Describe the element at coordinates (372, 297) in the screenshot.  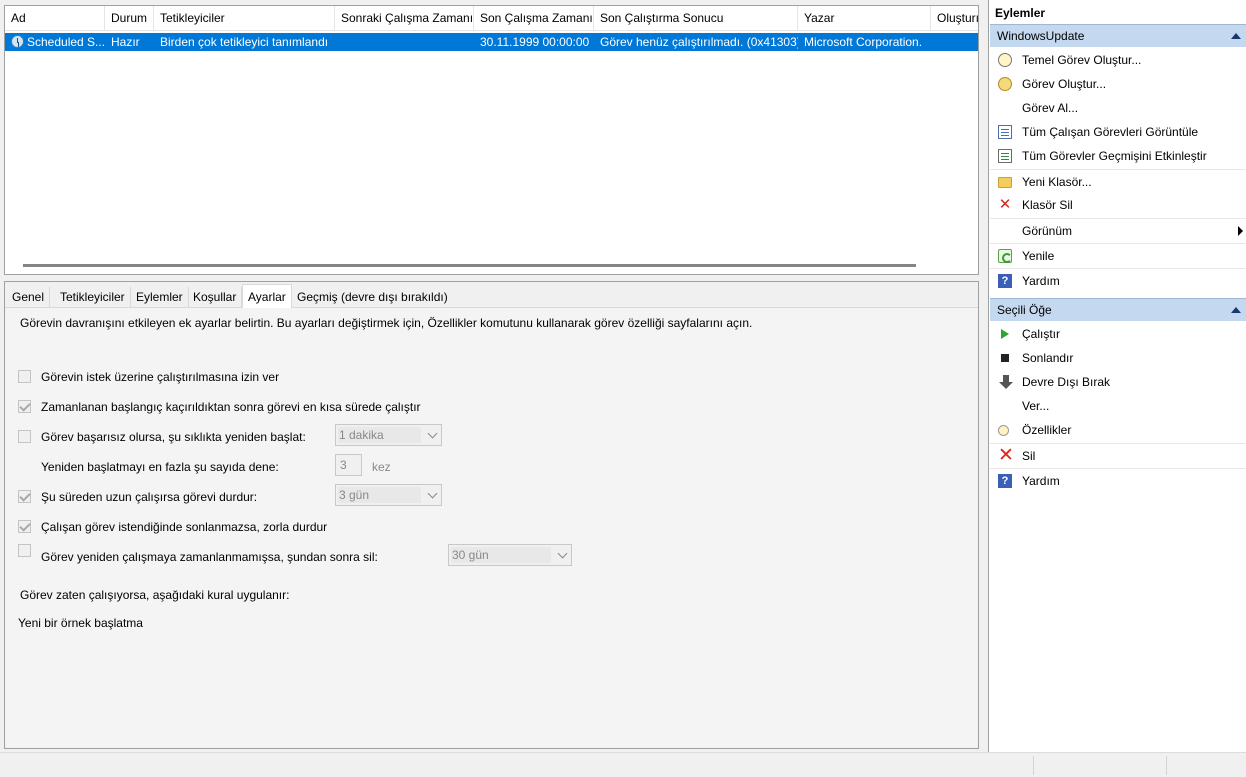
I see `tab-history: Geçmiş (devre dışı bırakıldı)` at that location.